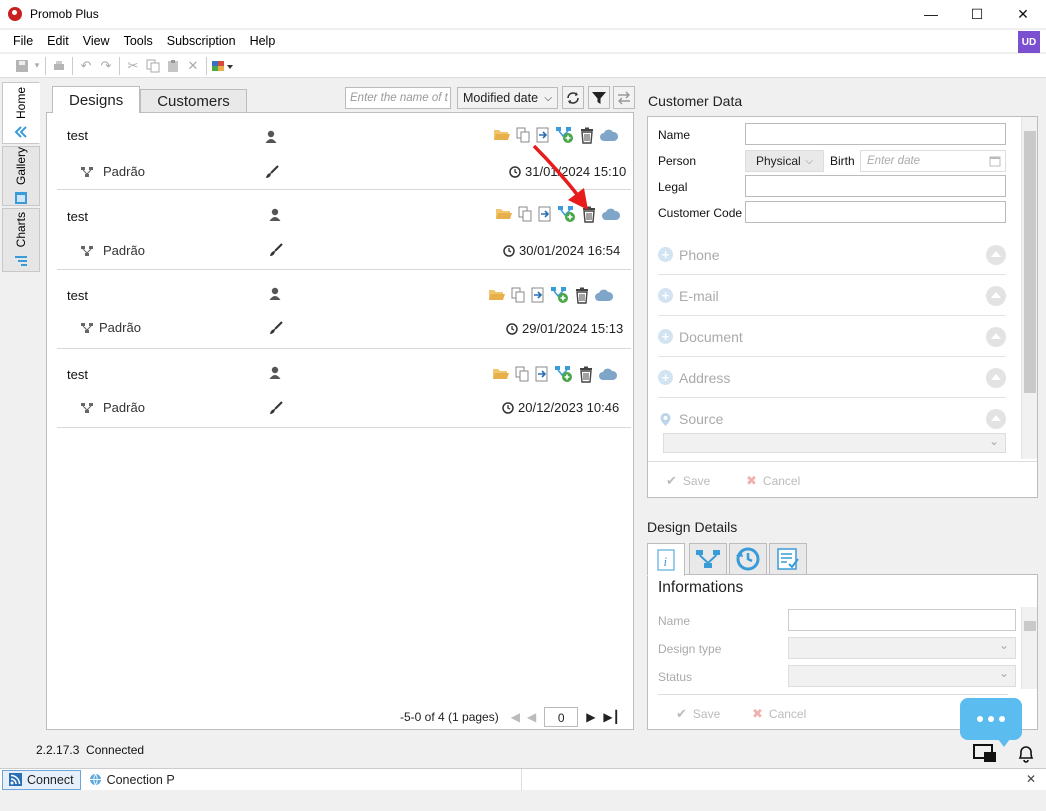 The width and height of the screenshot is (1046, 811). What do you see at coordinates (698, 714) in the screenshot?
I see `details-save-button: ✔ Save` at bounding box center [698, 714].